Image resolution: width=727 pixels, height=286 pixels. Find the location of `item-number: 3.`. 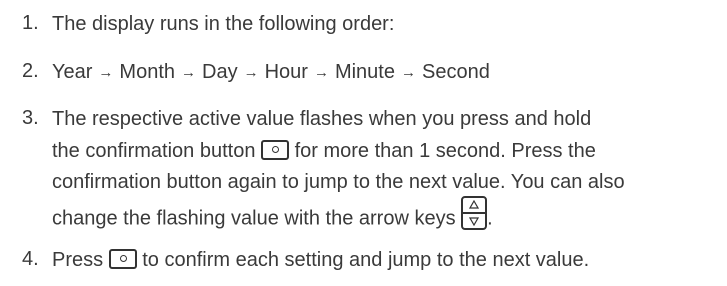

item-number: 3. is located at coordinates (30, 118).